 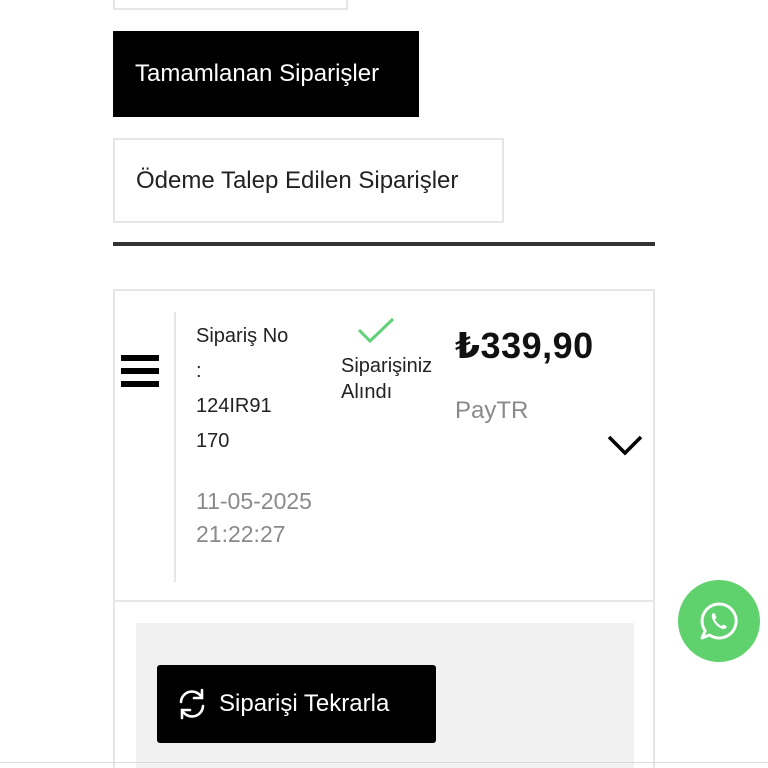 What do you see at coordinates (524, 345) in the screenshot?
I see `order-price: ₺339,90` at bounding box center [524, 345].